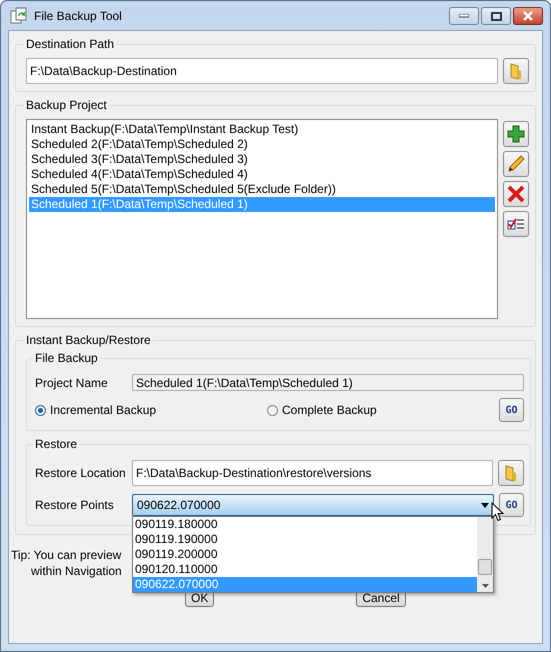 This screenshot has height=652, width=551. What do you see at coordinates (312, 473) in the screenshot?
I see `restore-location-field: F:\Data\Backup-Destination\restore\versions` at bounding box center [312, 473].